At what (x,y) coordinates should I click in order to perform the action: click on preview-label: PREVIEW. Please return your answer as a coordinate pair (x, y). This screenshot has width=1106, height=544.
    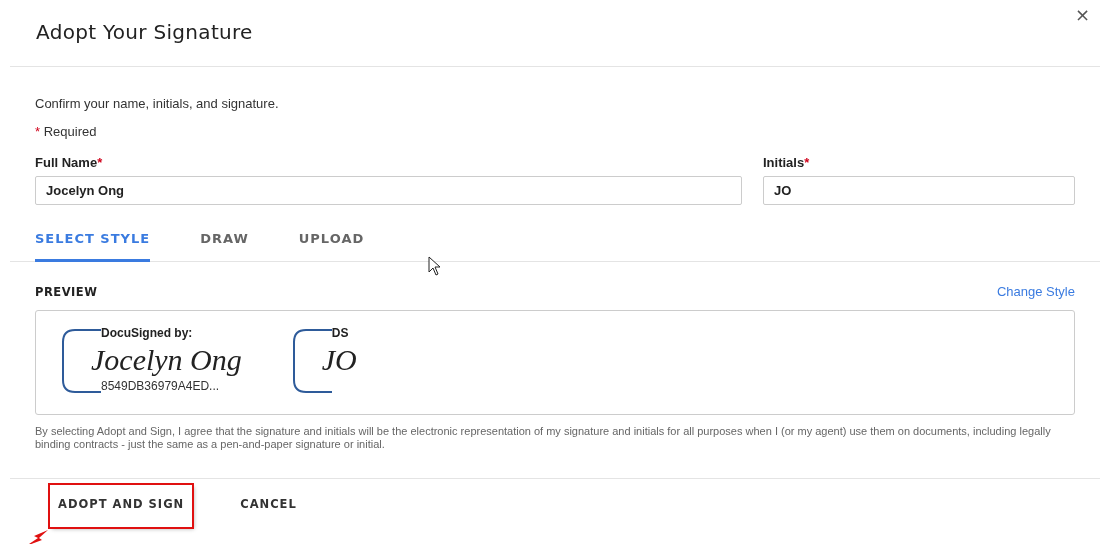
    Looking at the image, I should click on (66, 291).